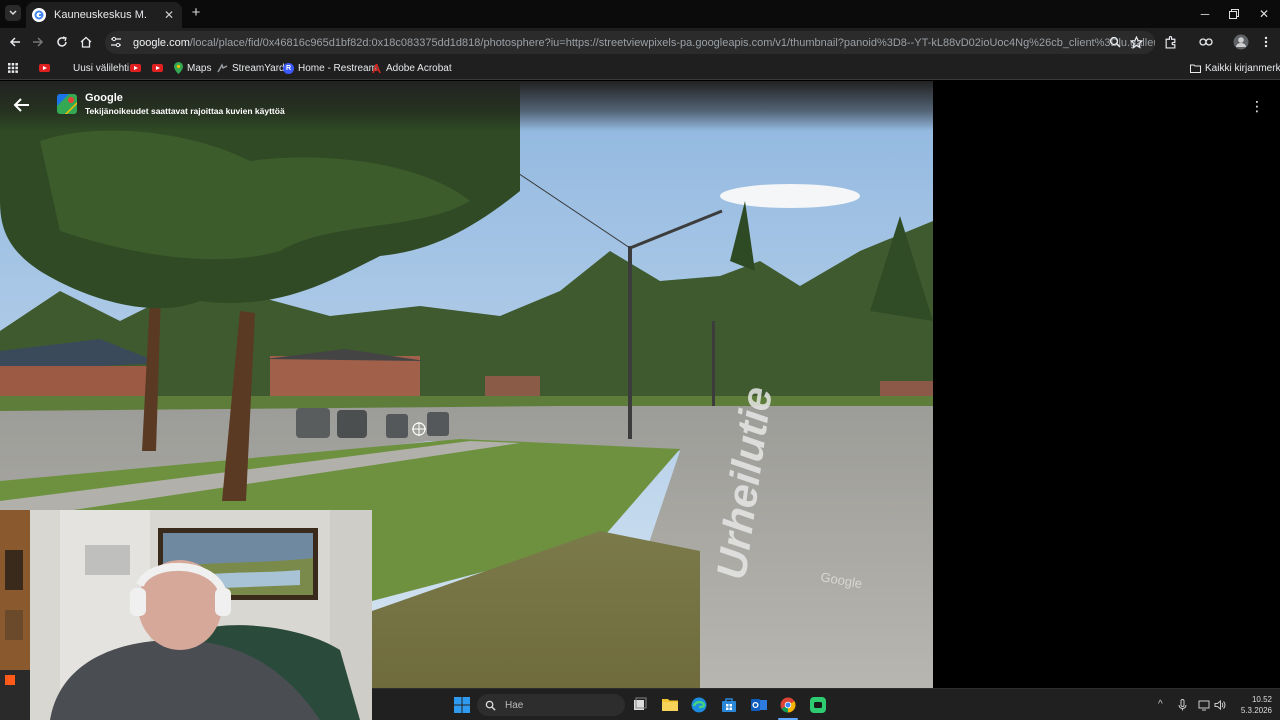  Describe the element at coordinates (1264, 14) in the screenshot. I see `close-window-button: ✕` at that location.